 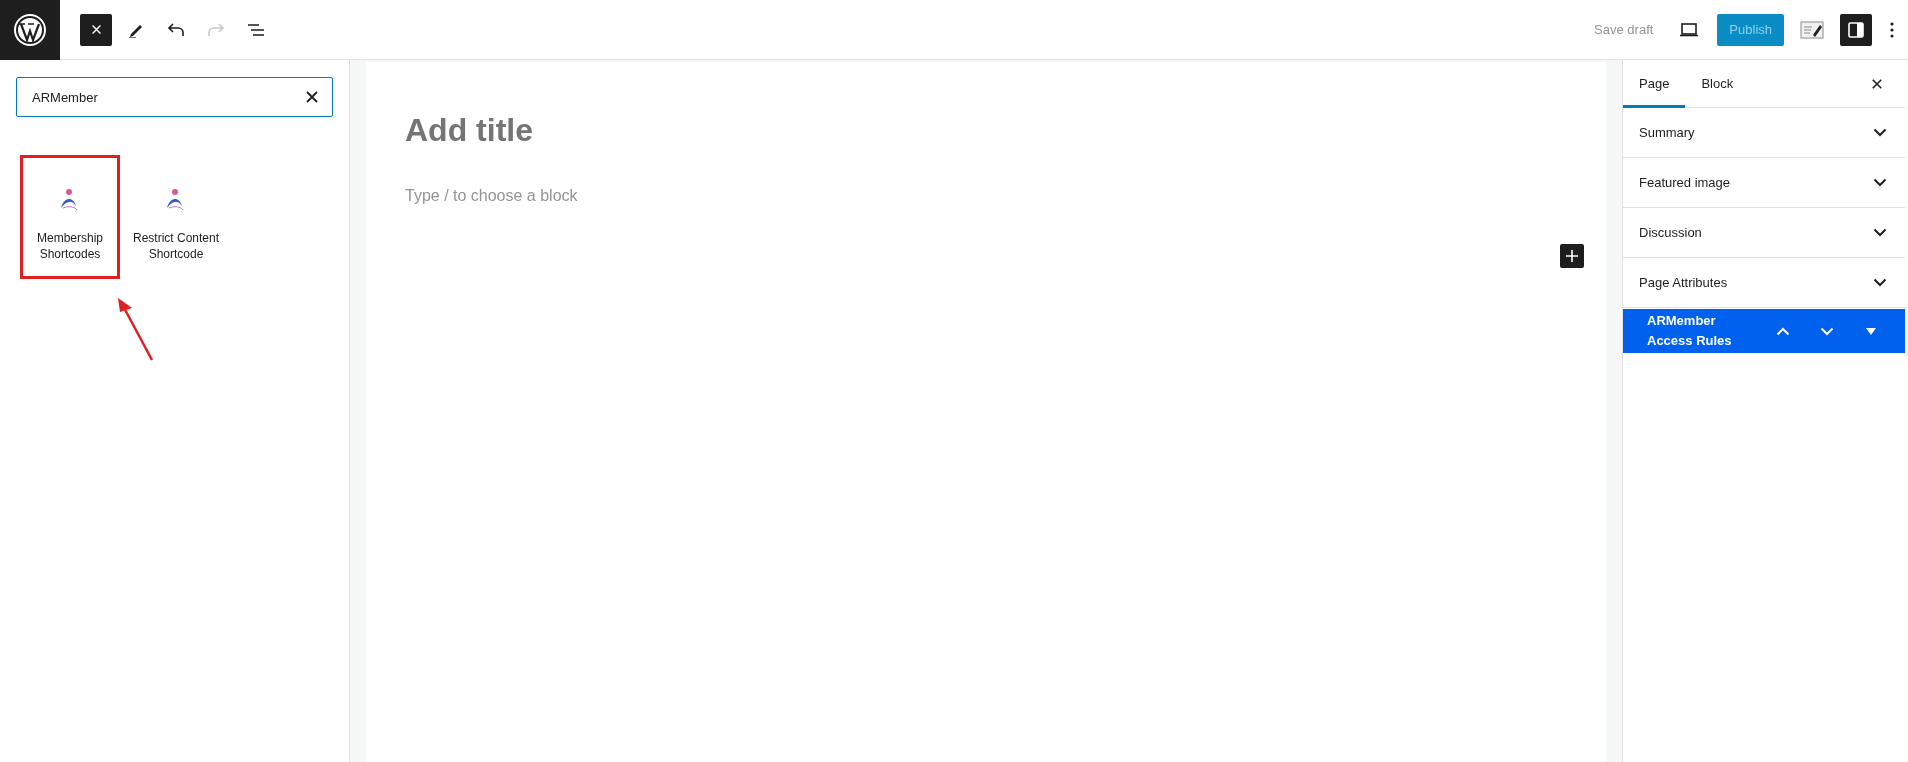 I want to click on block-item: Restrict Content Shortcode, so click(x=176, y=217).